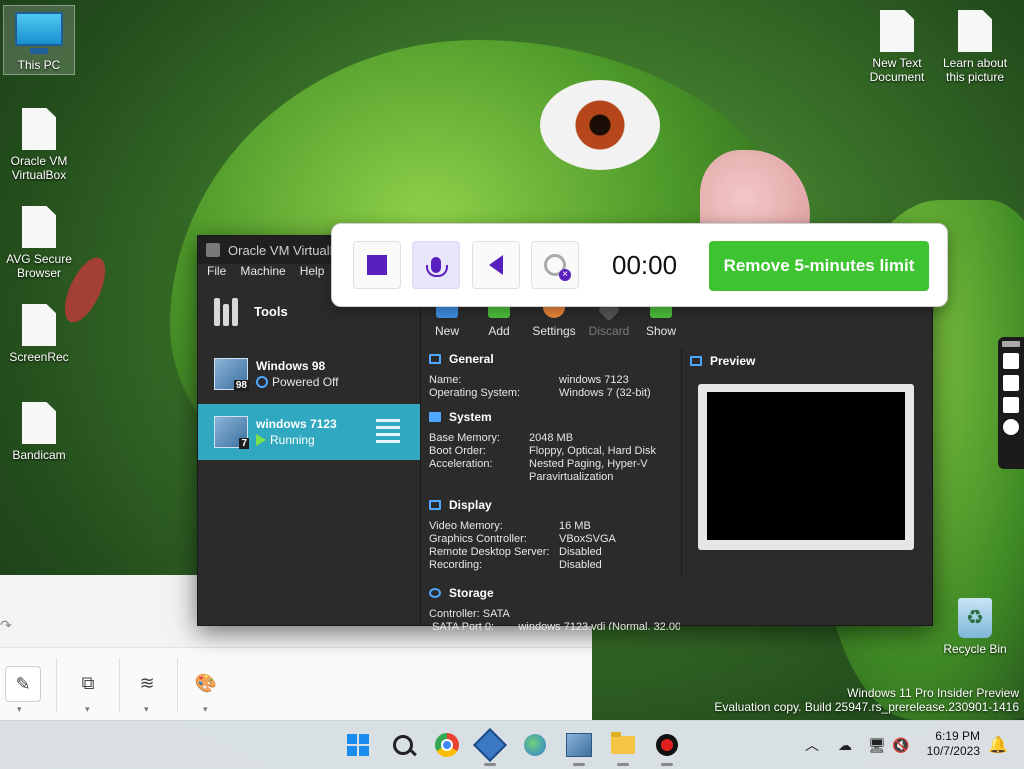  I want to click on show-hidden-icons-button: ︿, so click(812, 745).